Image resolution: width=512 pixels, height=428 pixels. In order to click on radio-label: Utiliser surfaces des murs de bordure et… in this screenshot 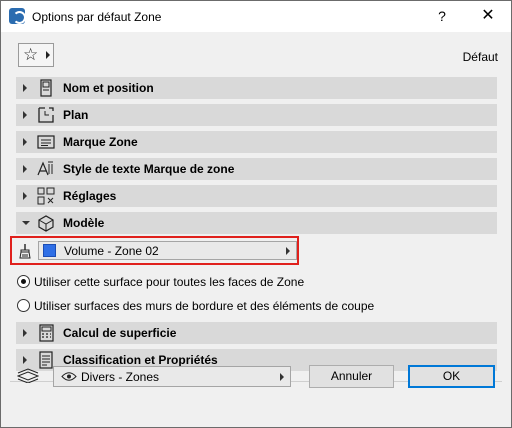, I will do `click(204, 306)`.